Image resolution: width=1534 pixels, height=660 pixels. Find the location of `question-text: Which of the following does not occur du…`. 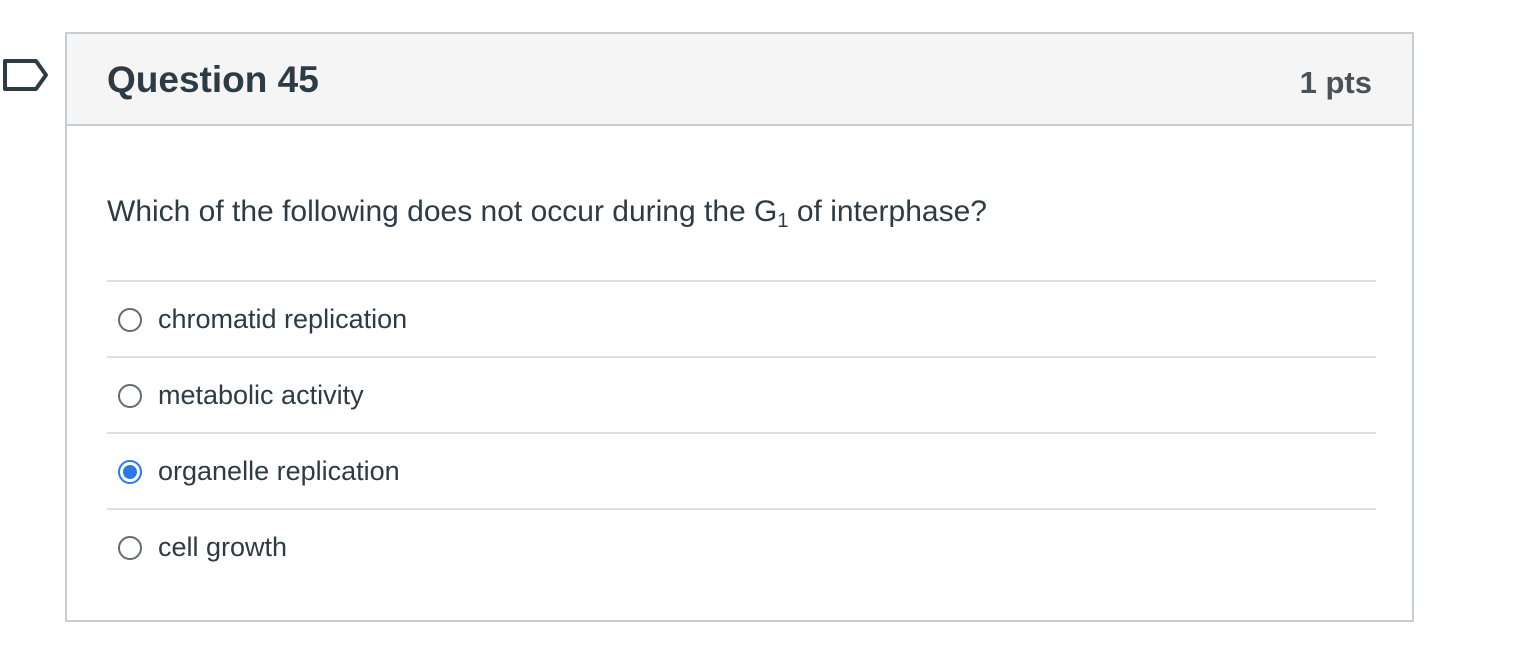

question-text: Which of the following does not occur du… is located at coordinates (547, 212).